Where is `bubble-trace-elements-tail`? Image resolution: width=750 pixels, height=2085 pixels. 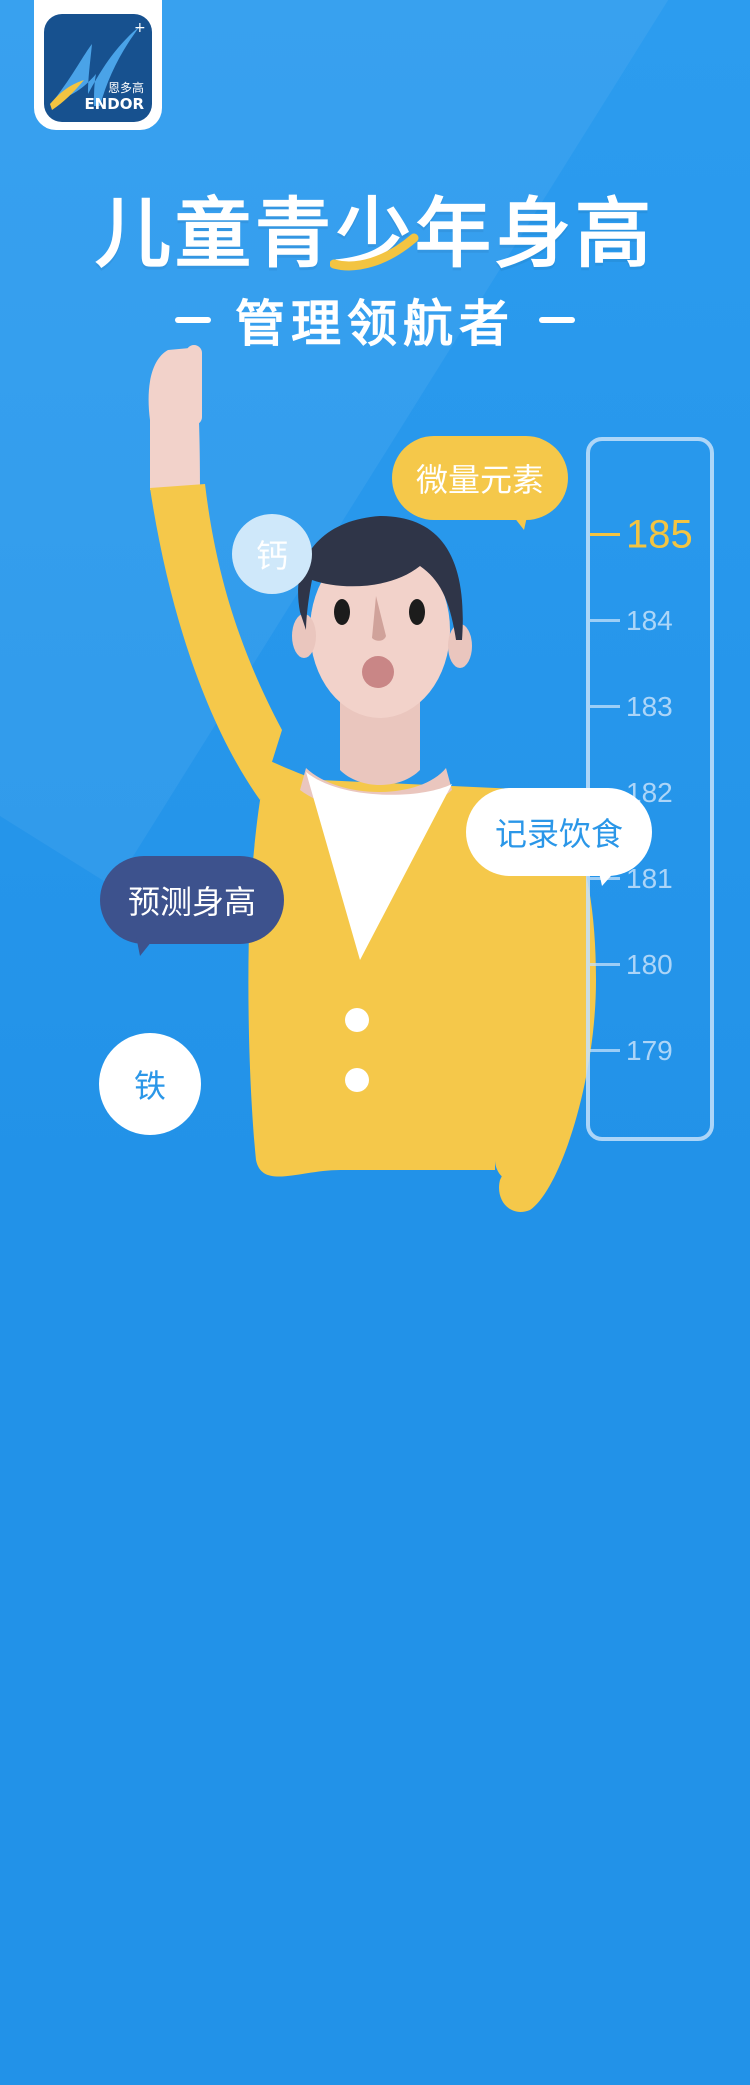 bubble-trace-elements-tail is located at coordinates (519, 521).